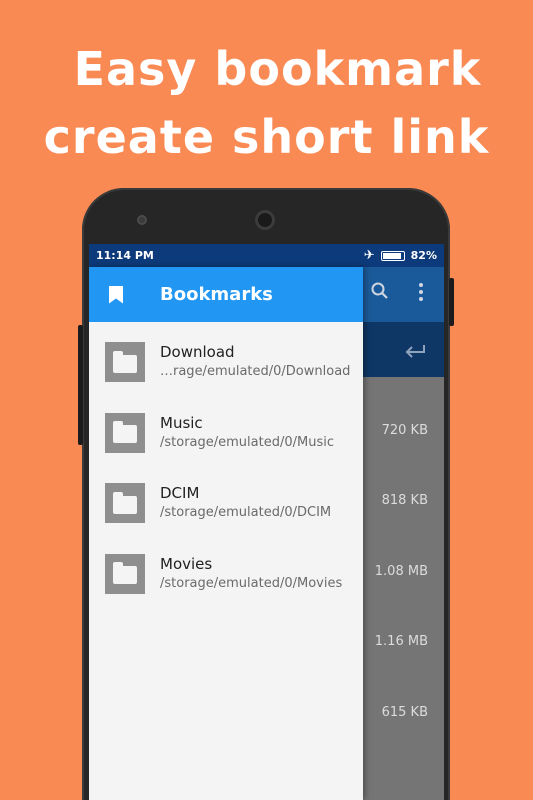 The height and width of the screenshot is (800, 533). I want to click on drawer-header: Bookmarks, so click(226, 294).